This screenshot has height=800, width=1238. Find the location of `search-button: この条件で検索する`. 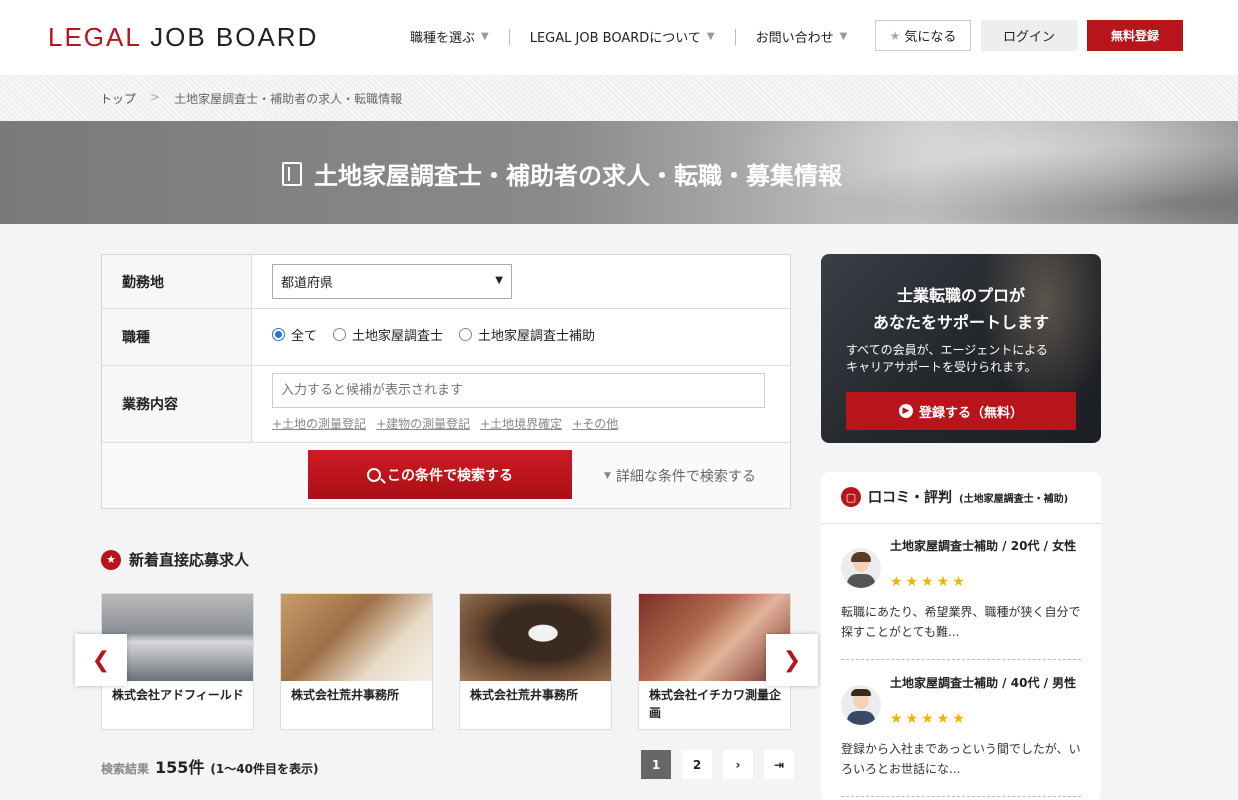

search-button: この条件で検索する is located at coordinates (440, 474).